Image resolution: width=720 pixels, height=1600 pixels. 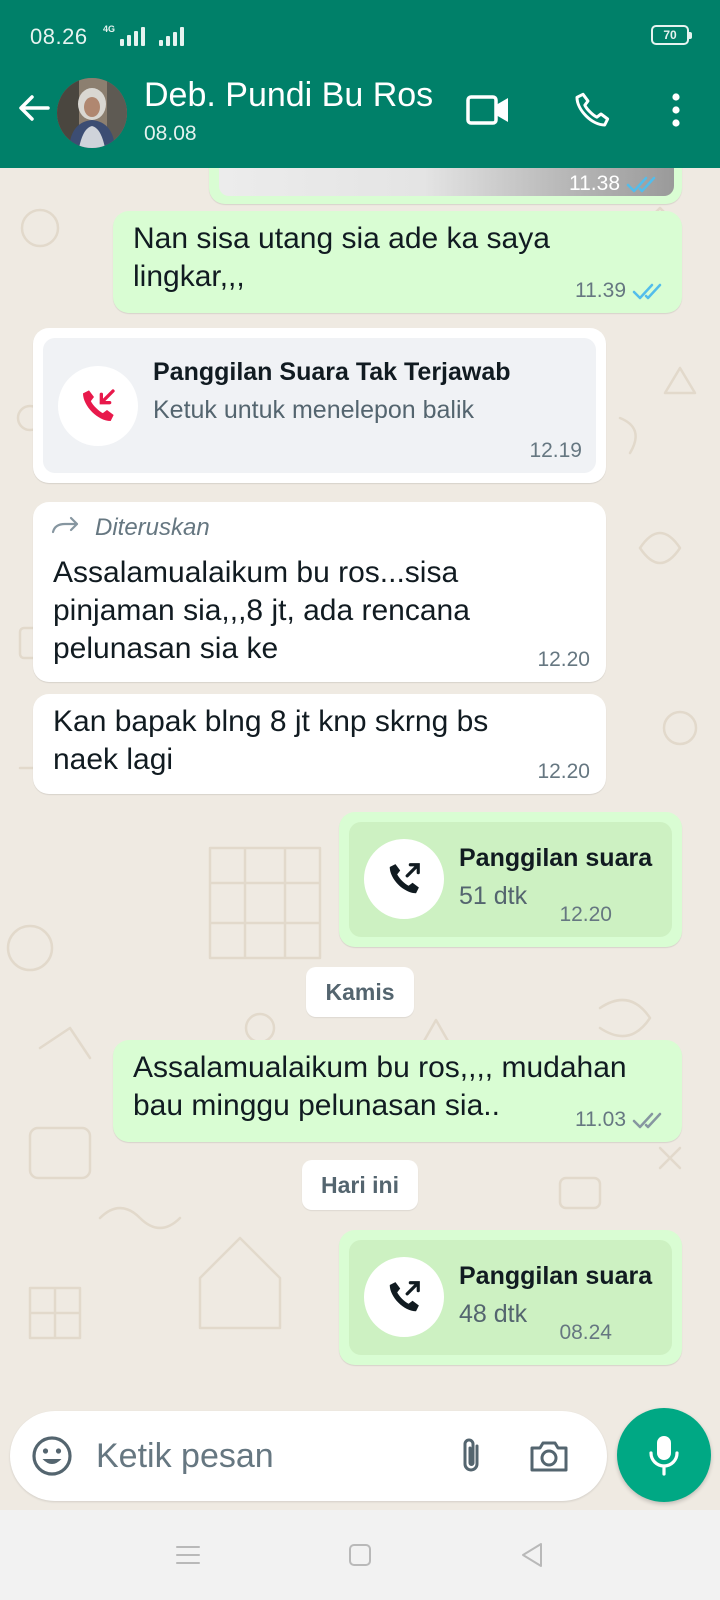 I want to click on missed-call-icon, so click(x=99, y=405).